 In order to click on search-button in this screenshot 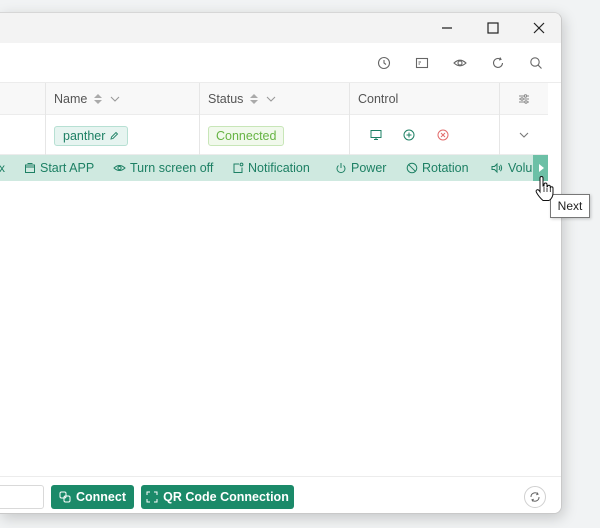, I will do `click(536, 63)`.